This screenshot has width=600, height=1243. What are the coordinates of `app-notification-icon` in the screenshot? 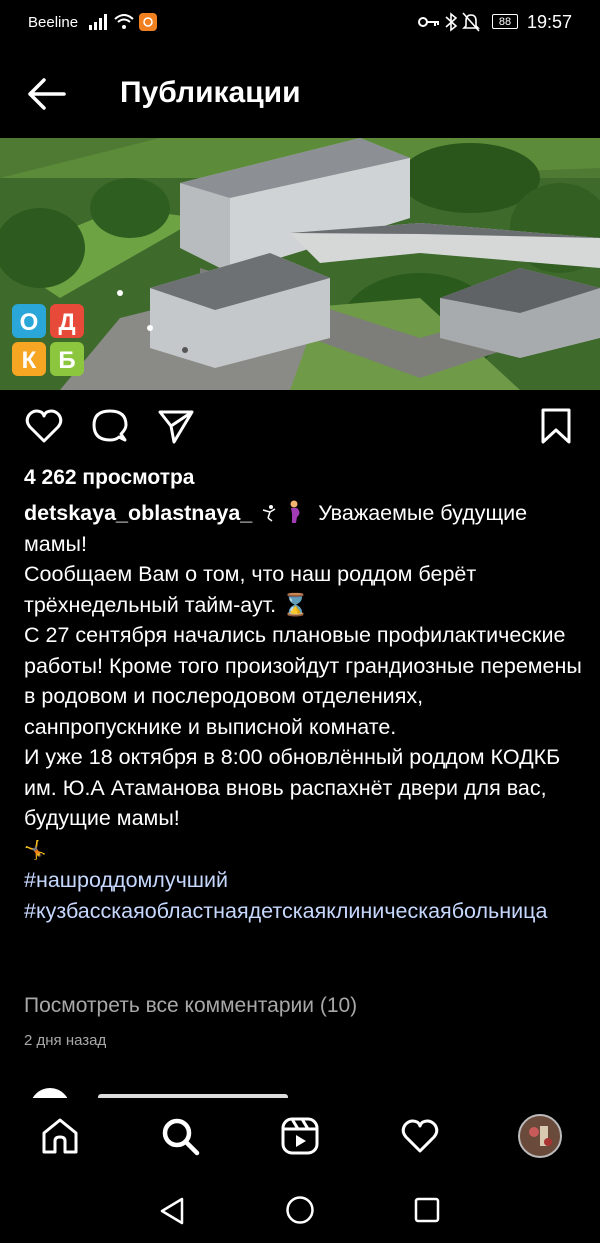 It's located at (148, 22).